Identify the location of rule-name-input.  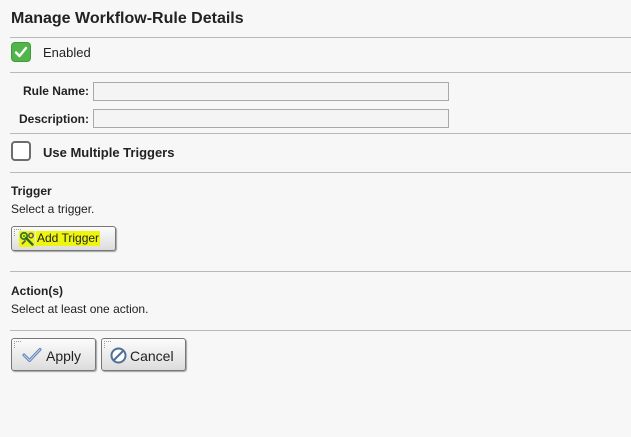
(271, 91).